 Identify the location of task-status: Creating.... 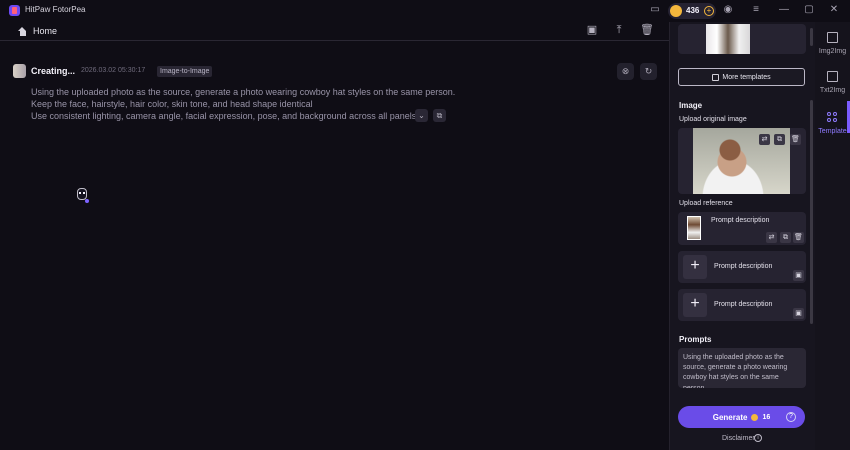
(53, 71).